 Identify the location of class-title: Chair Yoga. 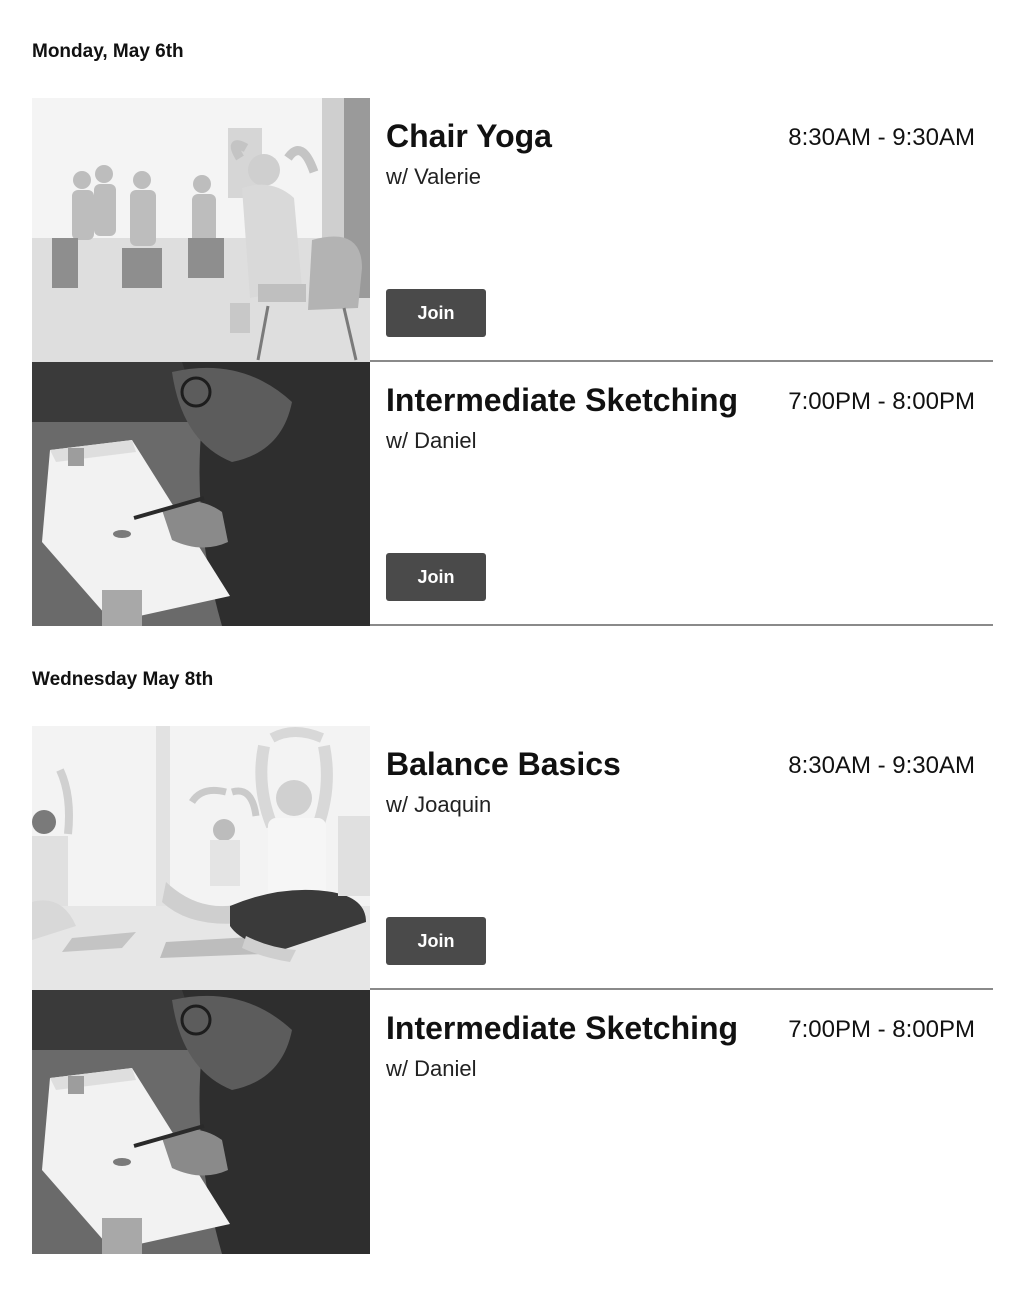
(469, 136).